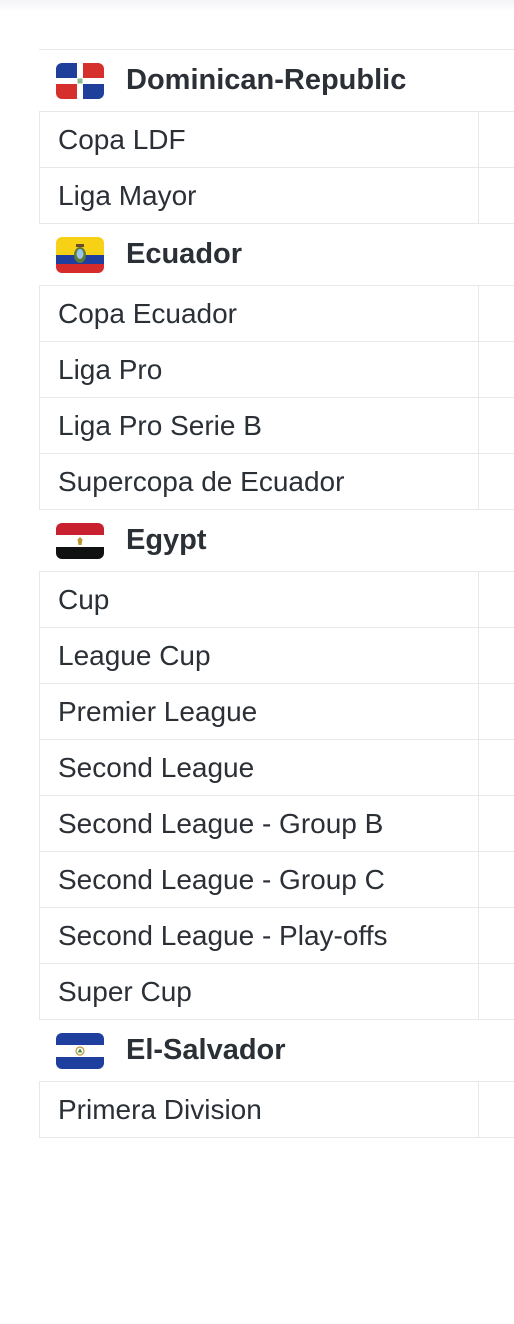  I want to click on country-name: Egypt, so click(166, 540).